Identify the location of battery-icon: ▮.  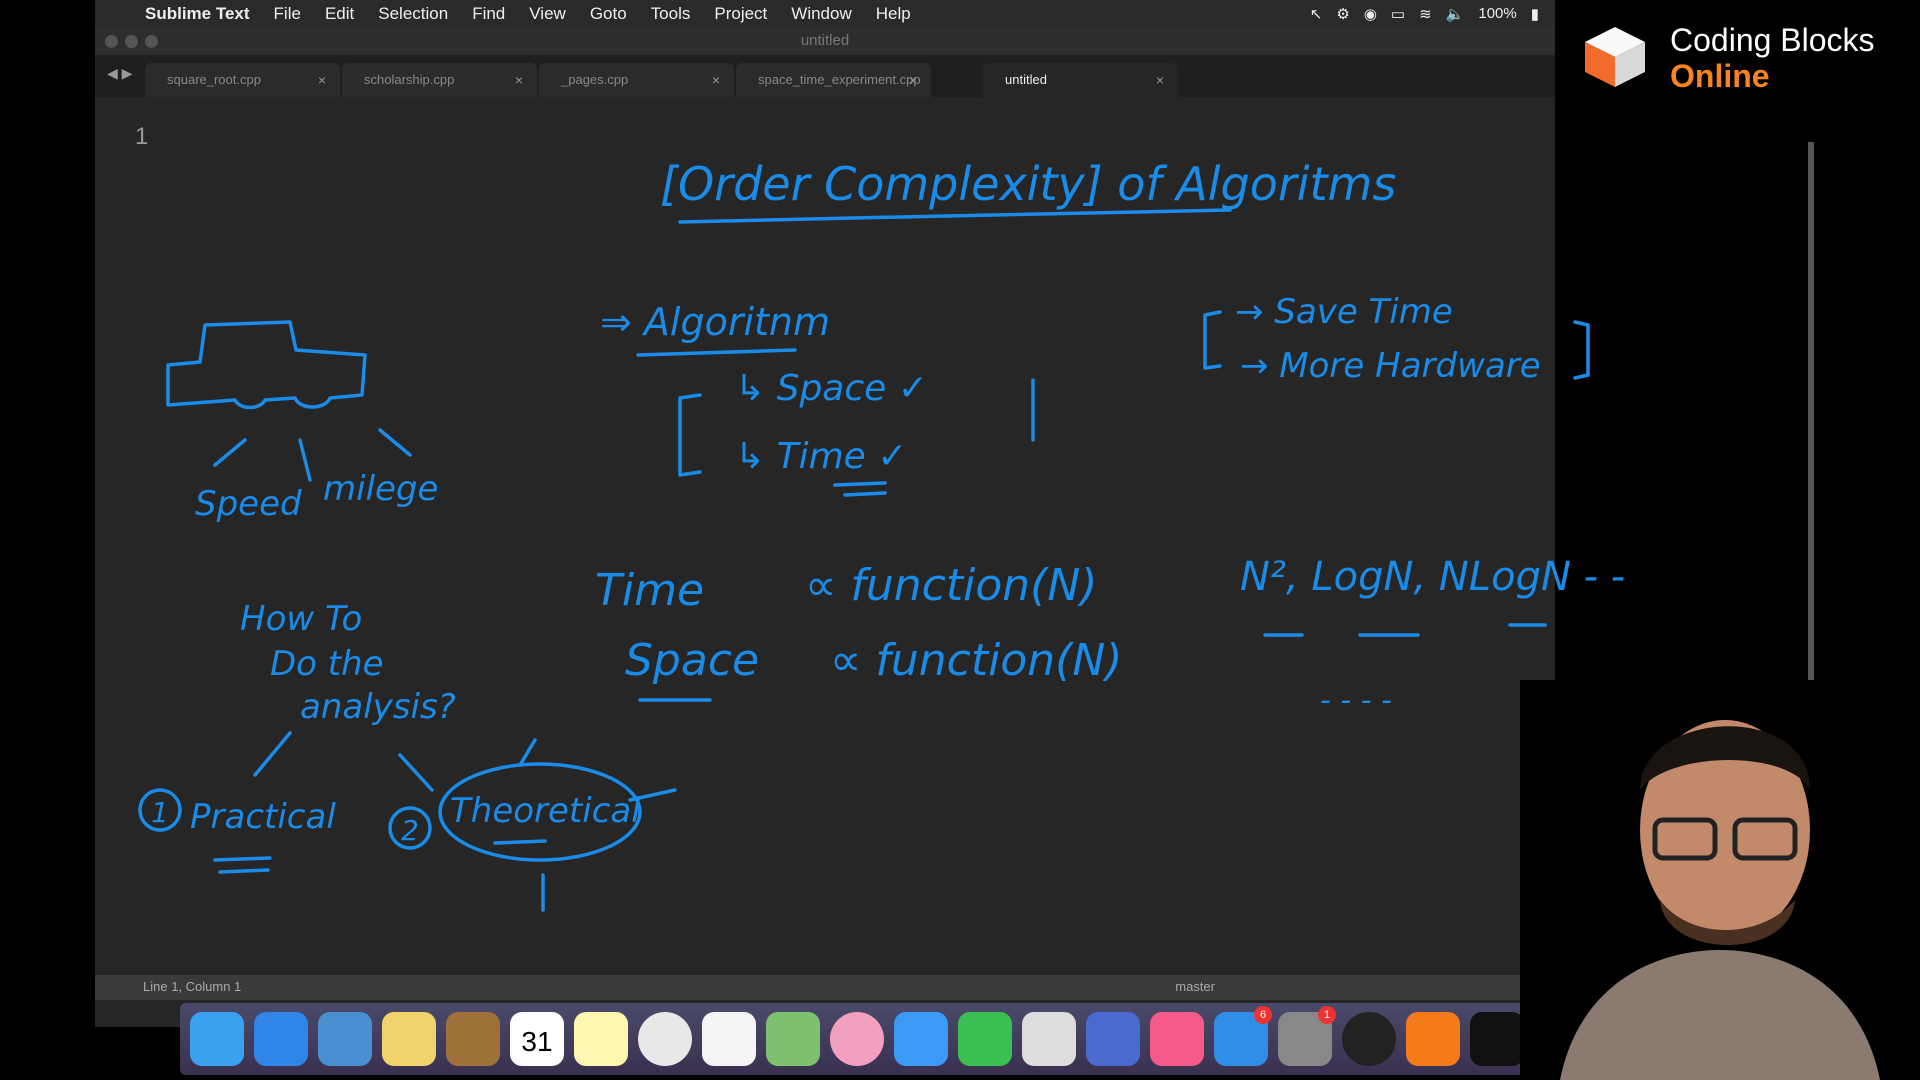
(1535, 14).